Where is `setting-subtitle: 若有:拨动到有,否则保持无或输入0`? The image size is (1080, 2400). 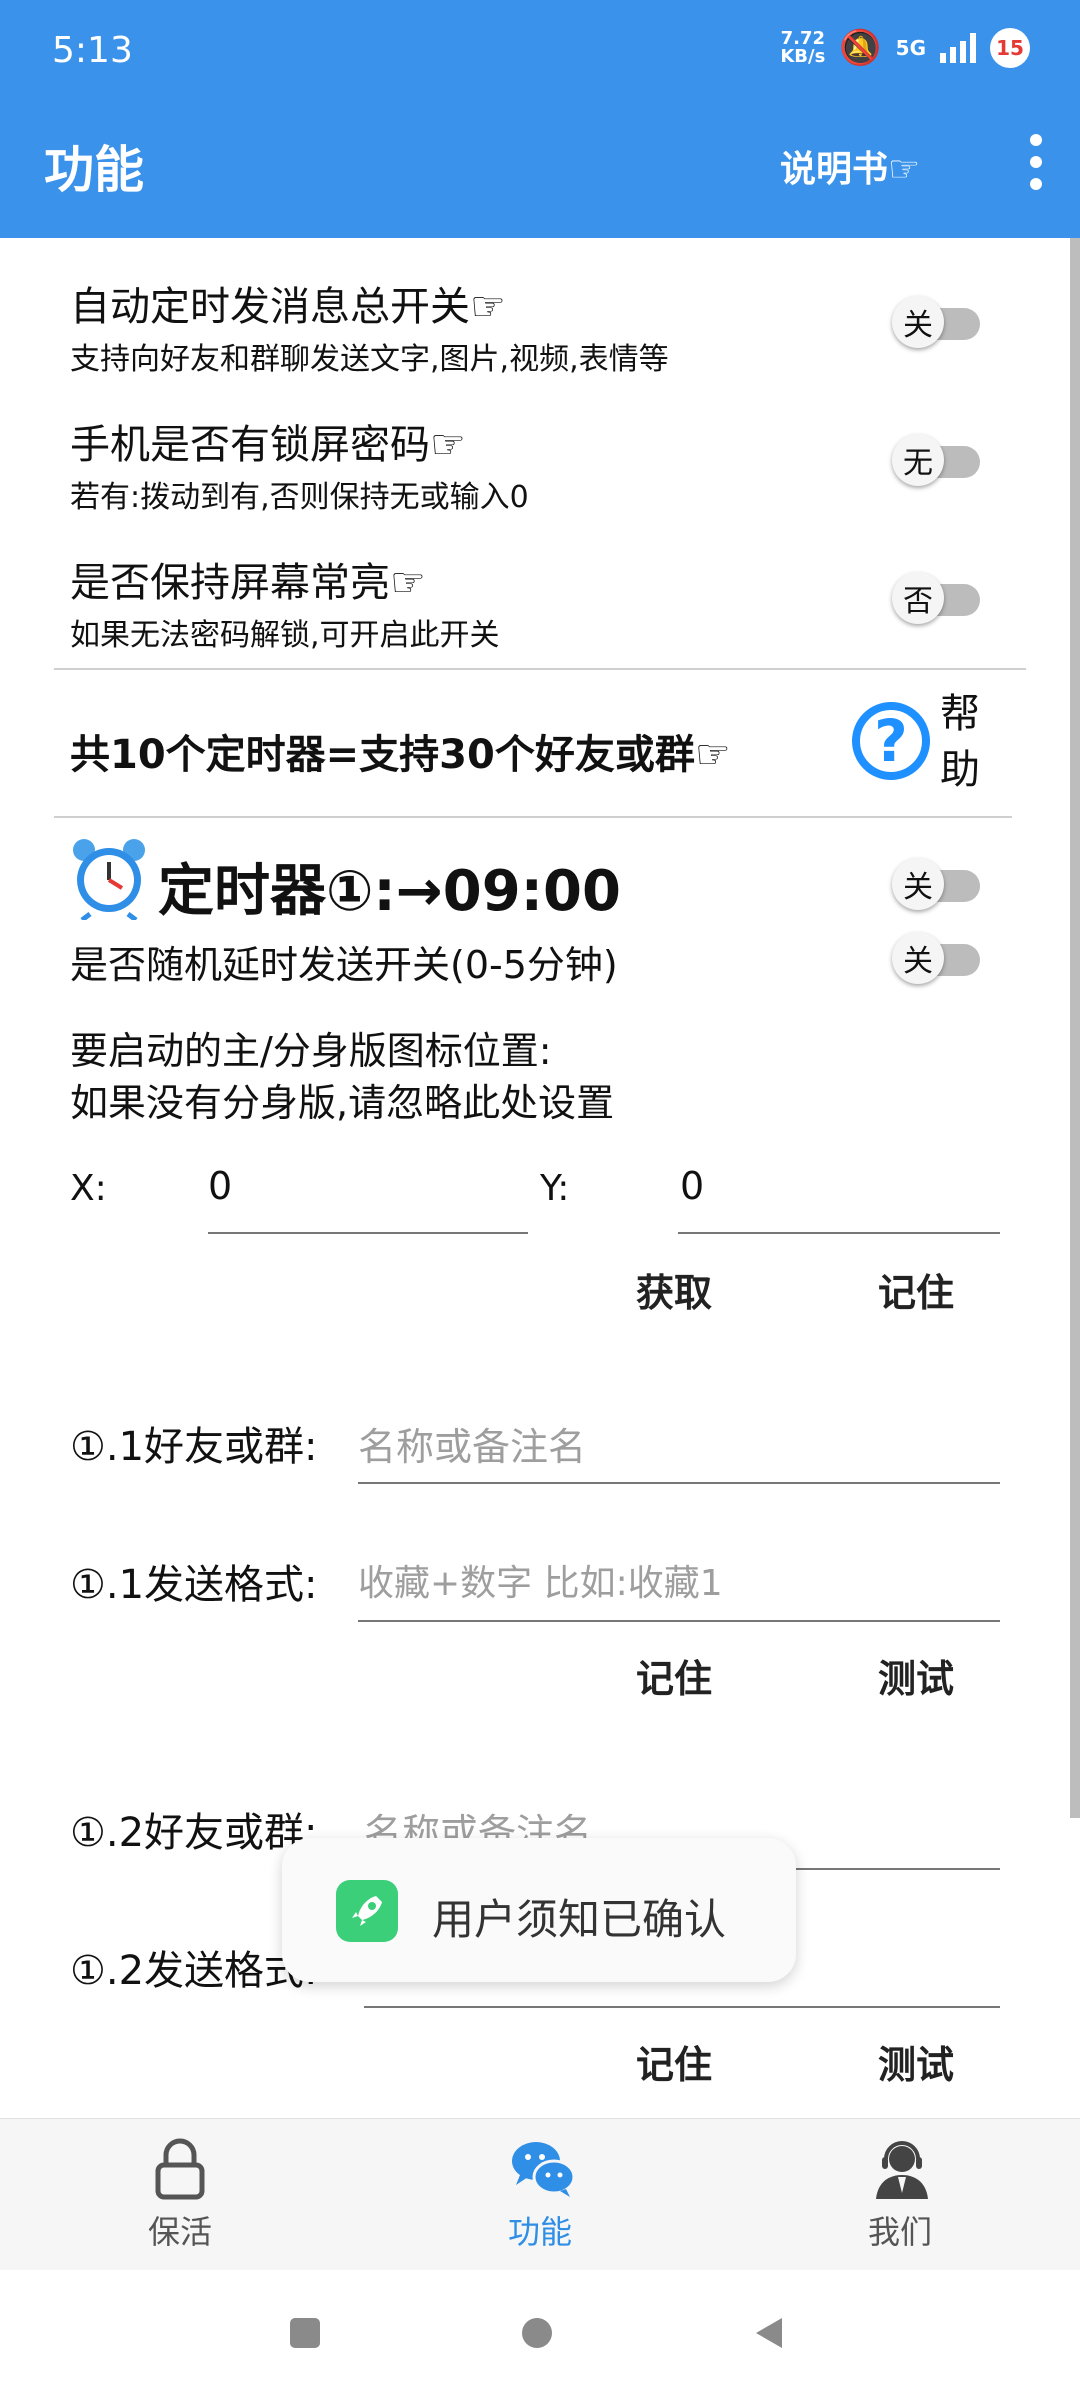 setting-subtitle: 若有:拨动到有,否则保持无或输入0 is located at coordinates (299, 497).